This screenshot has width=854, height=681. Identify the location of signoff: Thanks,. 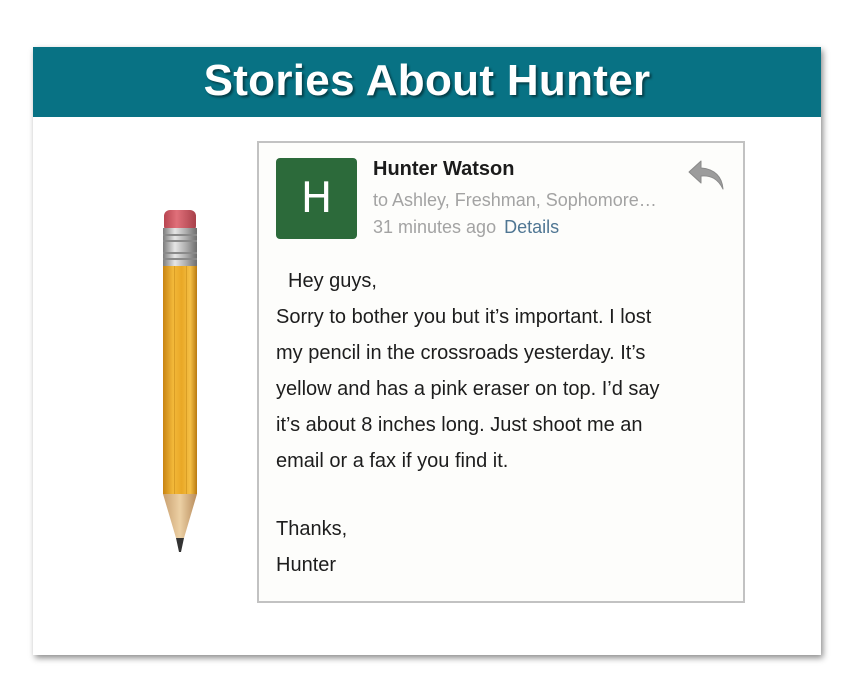
(312, 529).